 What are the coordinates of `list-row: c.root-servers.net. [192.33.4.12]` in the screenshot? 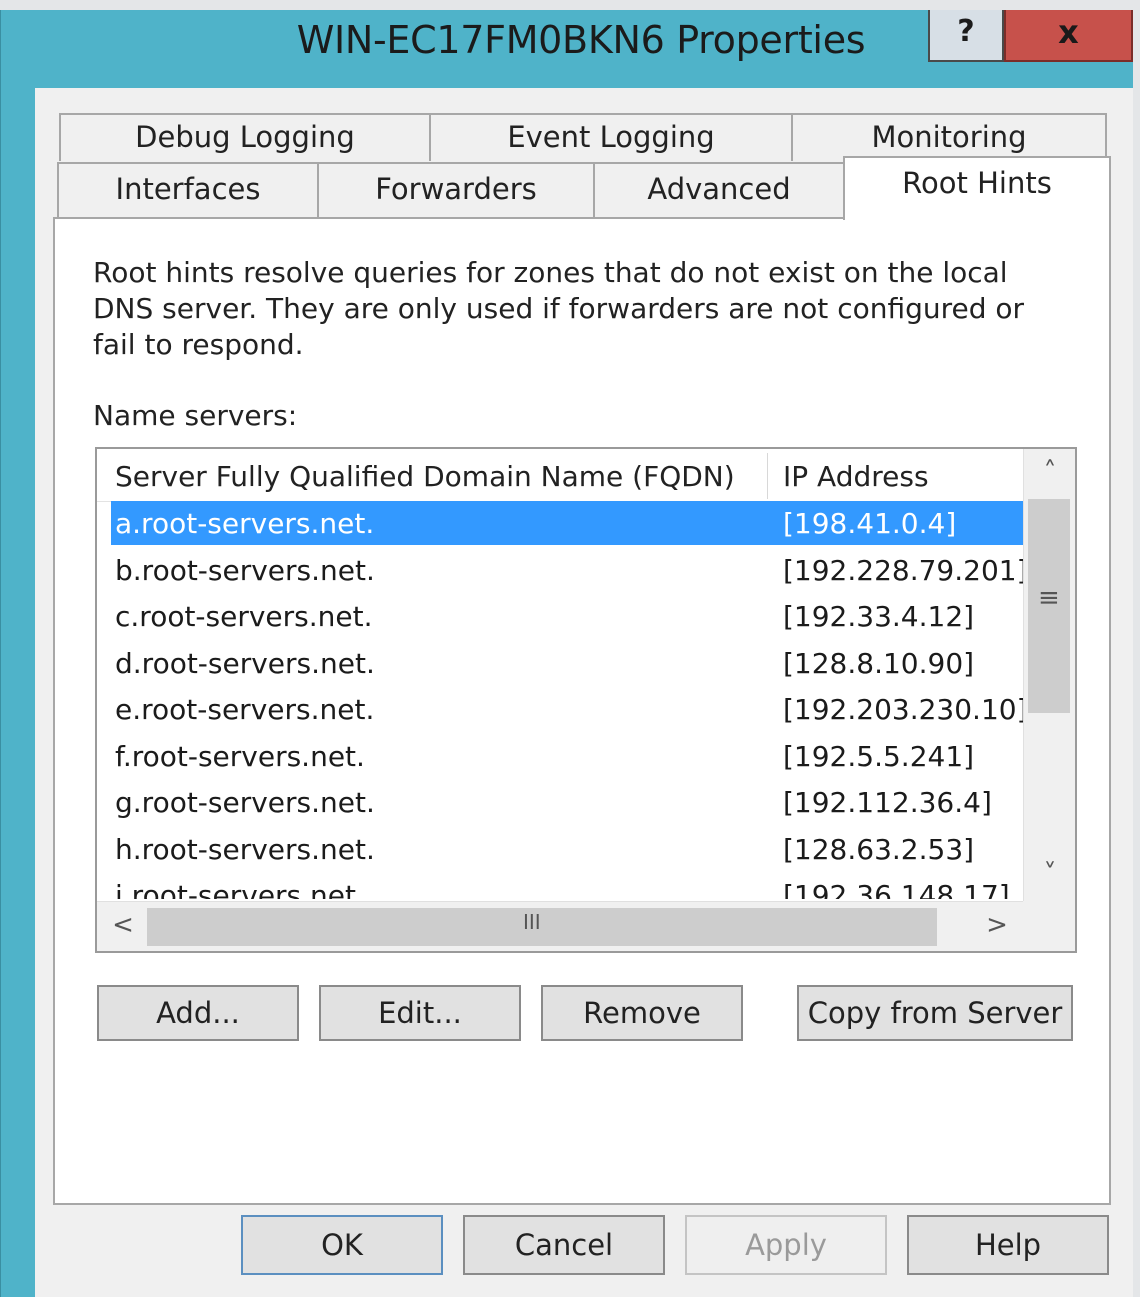 It's located at (560, 617).